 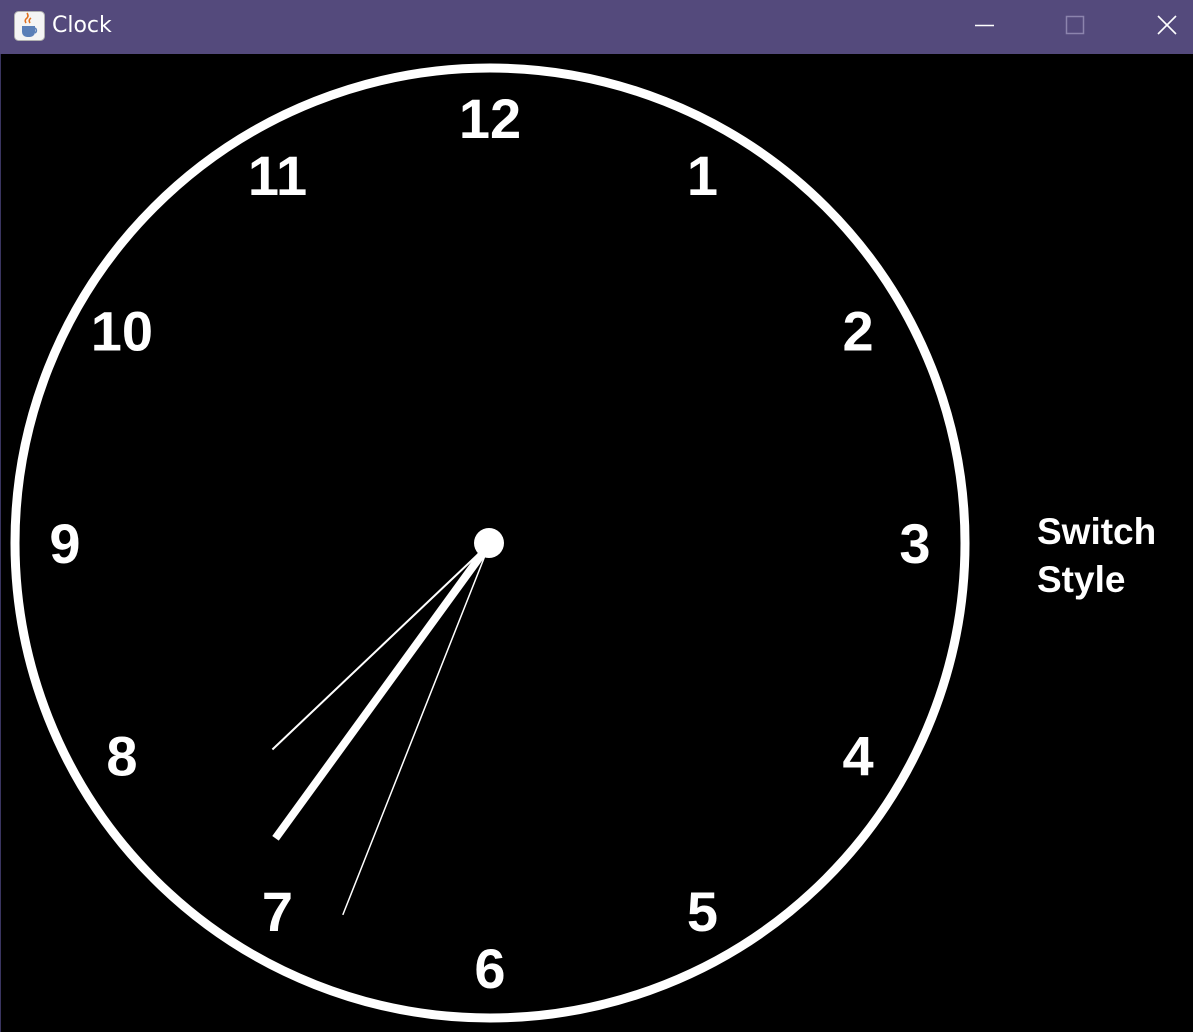 I want to click on numeral-1: 1, so click(x=702, y=175).